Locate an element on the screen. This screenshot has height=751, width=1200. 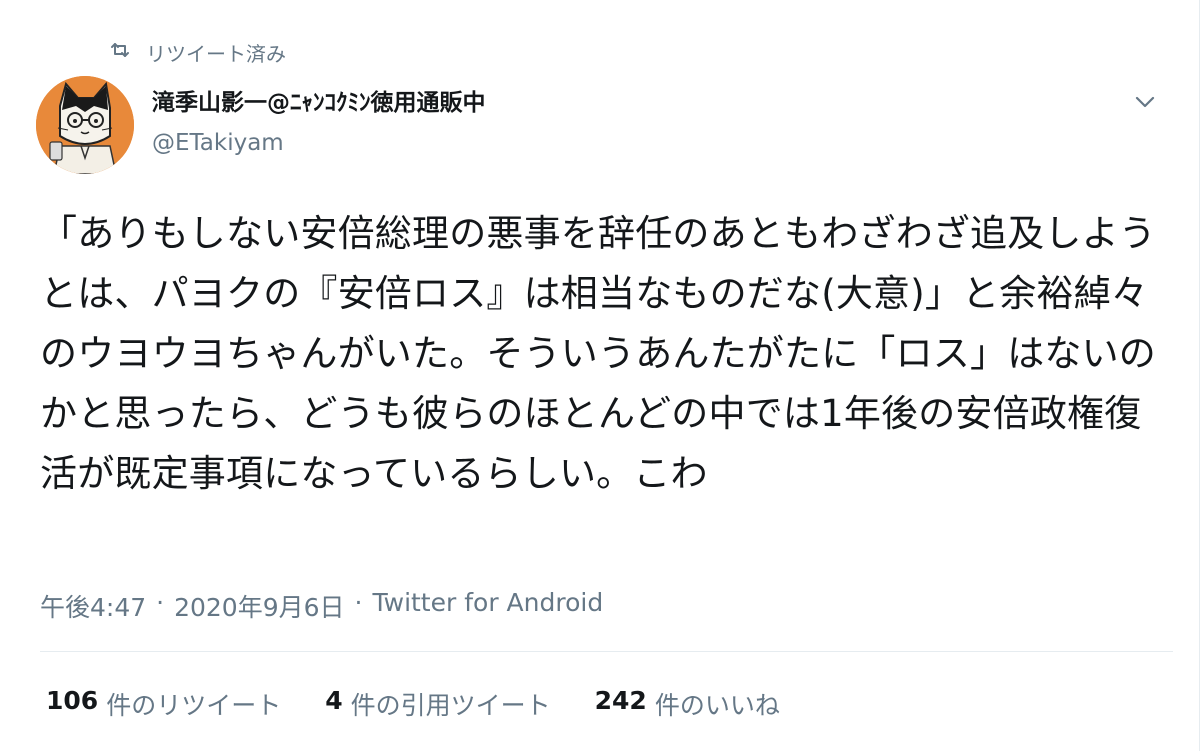
quote-count-link: 4 件の引用ツイート is located at coordinates (437, 704).